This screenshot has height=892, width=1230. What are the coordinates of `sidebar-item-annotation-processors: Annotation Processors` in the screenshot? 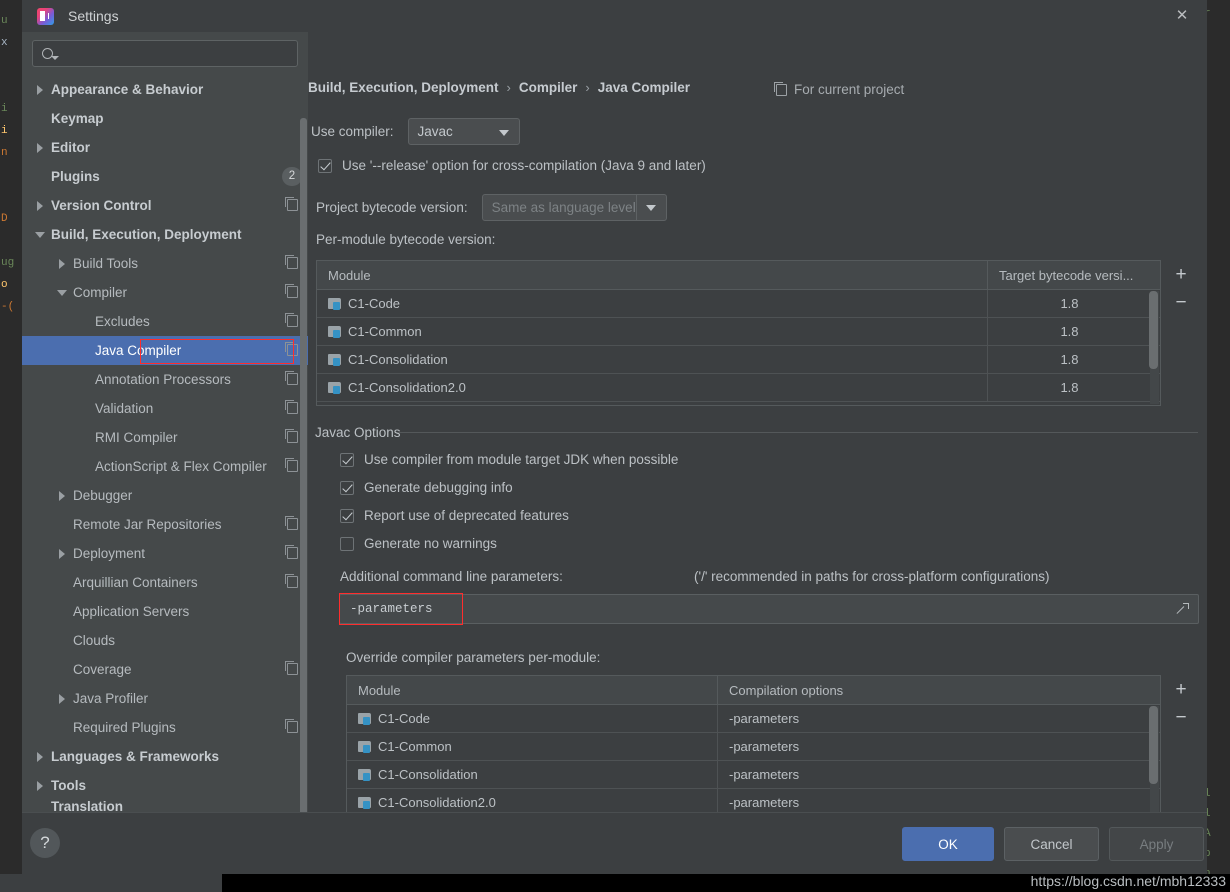 It's located at (165, 379).